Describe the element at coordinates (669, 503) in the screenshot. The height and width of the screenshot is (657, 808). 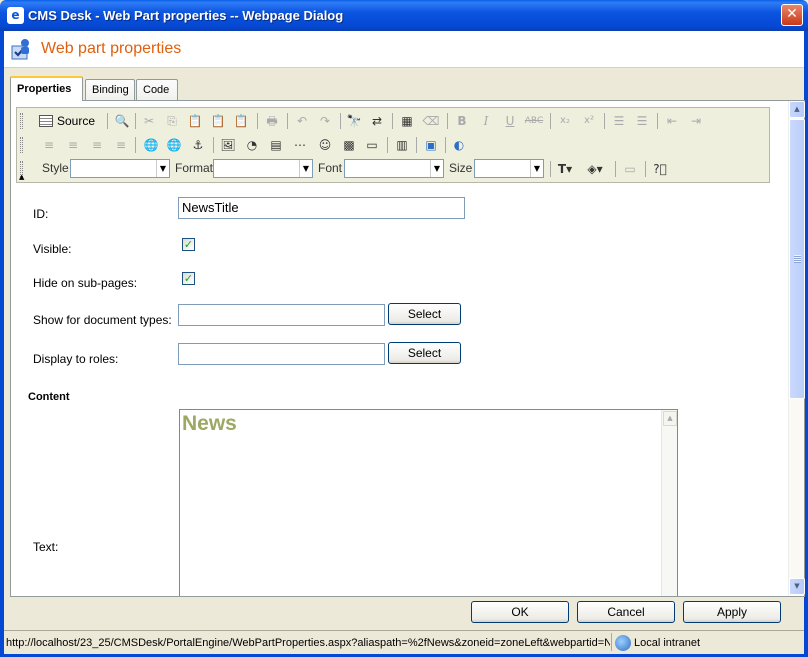
I see `content-scrollbar: ▲` at that location.